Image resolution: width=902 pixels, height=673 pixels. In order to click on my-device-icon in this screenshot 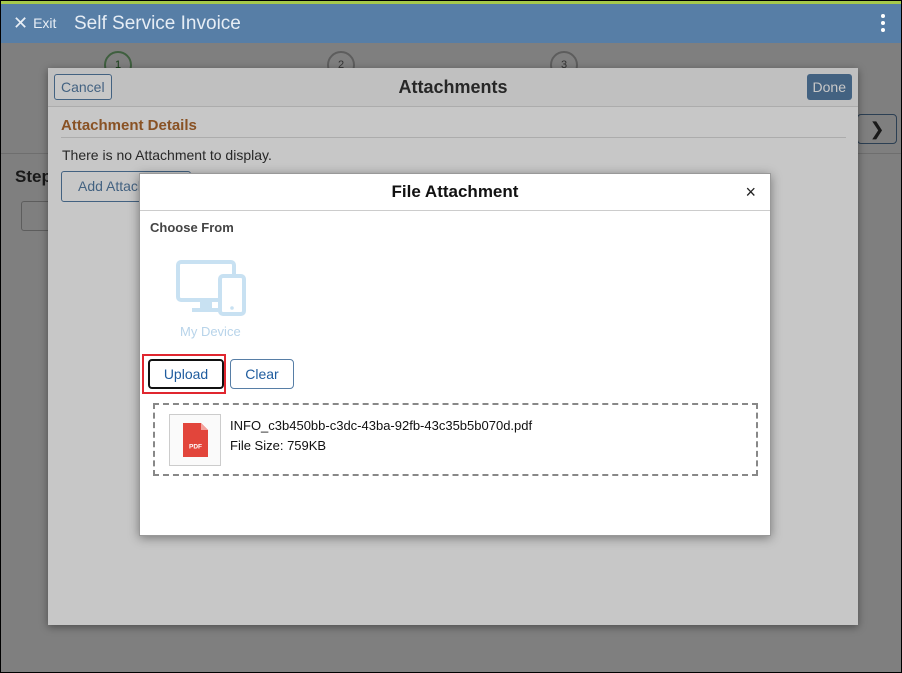, I will do `click(211, 288)`.